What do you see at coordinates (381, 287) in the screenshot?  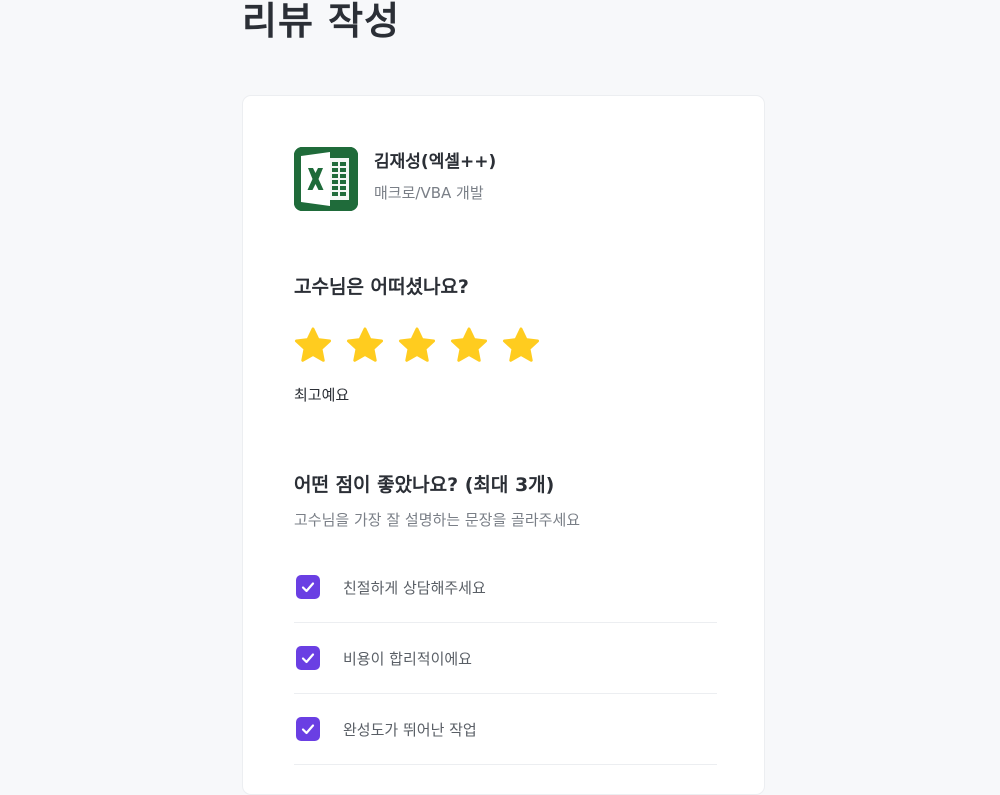 I see `rating-question: 고수님은 어떠셨나요?` at bounding box center [381, 287].